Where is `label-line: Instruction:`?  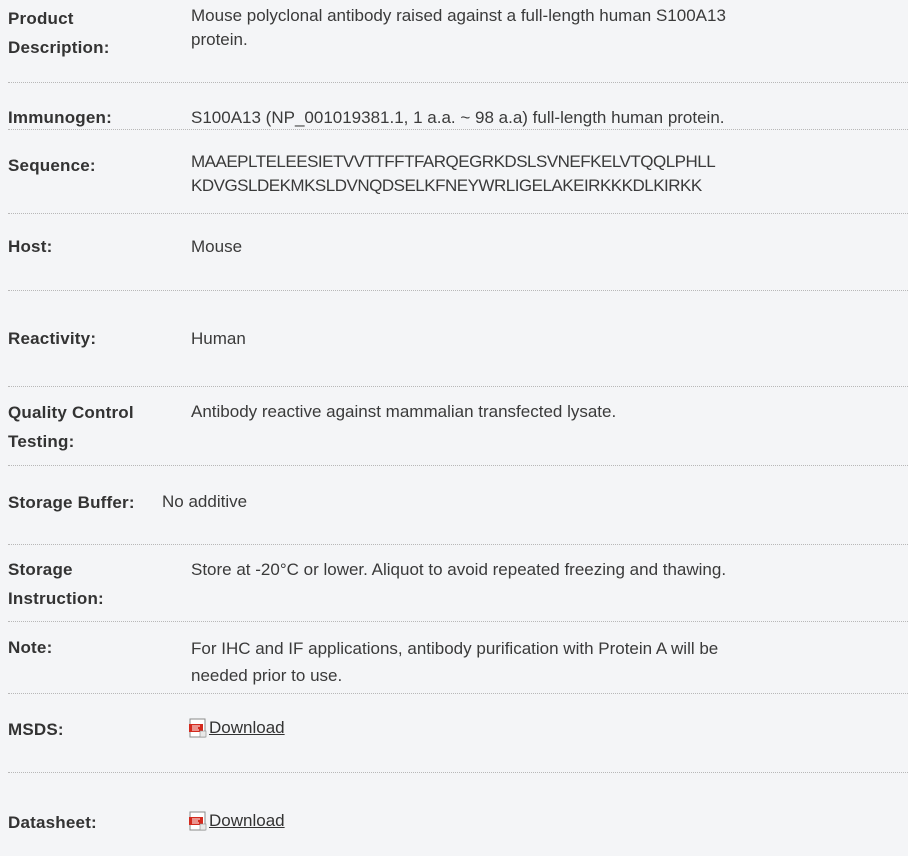
label-line: Instruction: is located at coordinates (56, 598).